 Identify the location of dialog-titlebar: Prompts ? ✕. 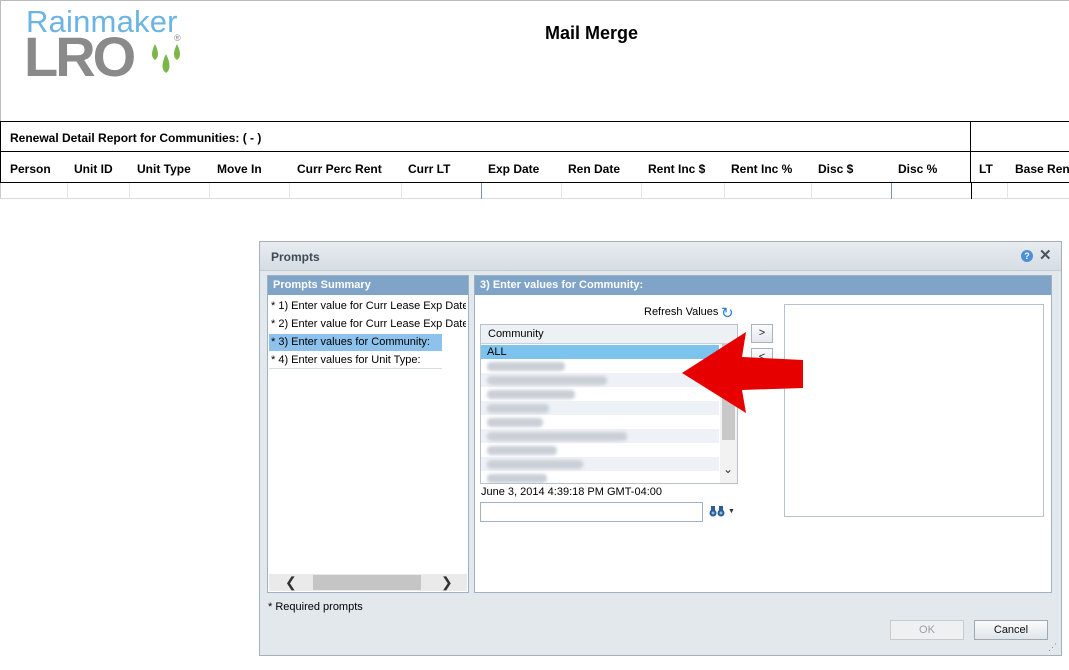
(660, 256).